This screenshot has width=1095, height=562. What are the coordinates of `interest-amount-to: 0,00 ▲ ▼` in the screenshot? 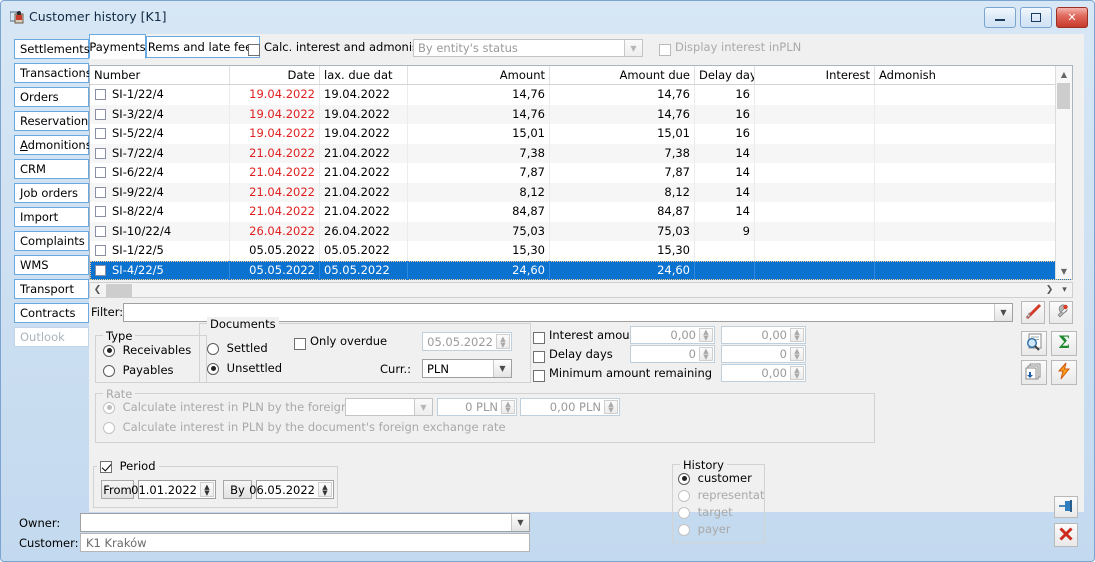 It's located at (763, 335).